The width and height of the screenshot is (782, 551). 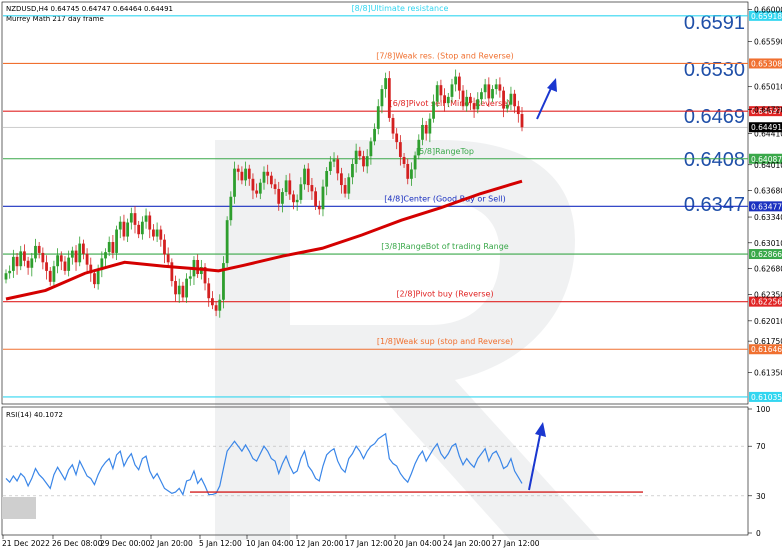 What do you see at coordinates (400, 8) in the screenshot?
I see `murrey-level-label: [8/8]Ultimate resistance` at bounding box center [400, 8].